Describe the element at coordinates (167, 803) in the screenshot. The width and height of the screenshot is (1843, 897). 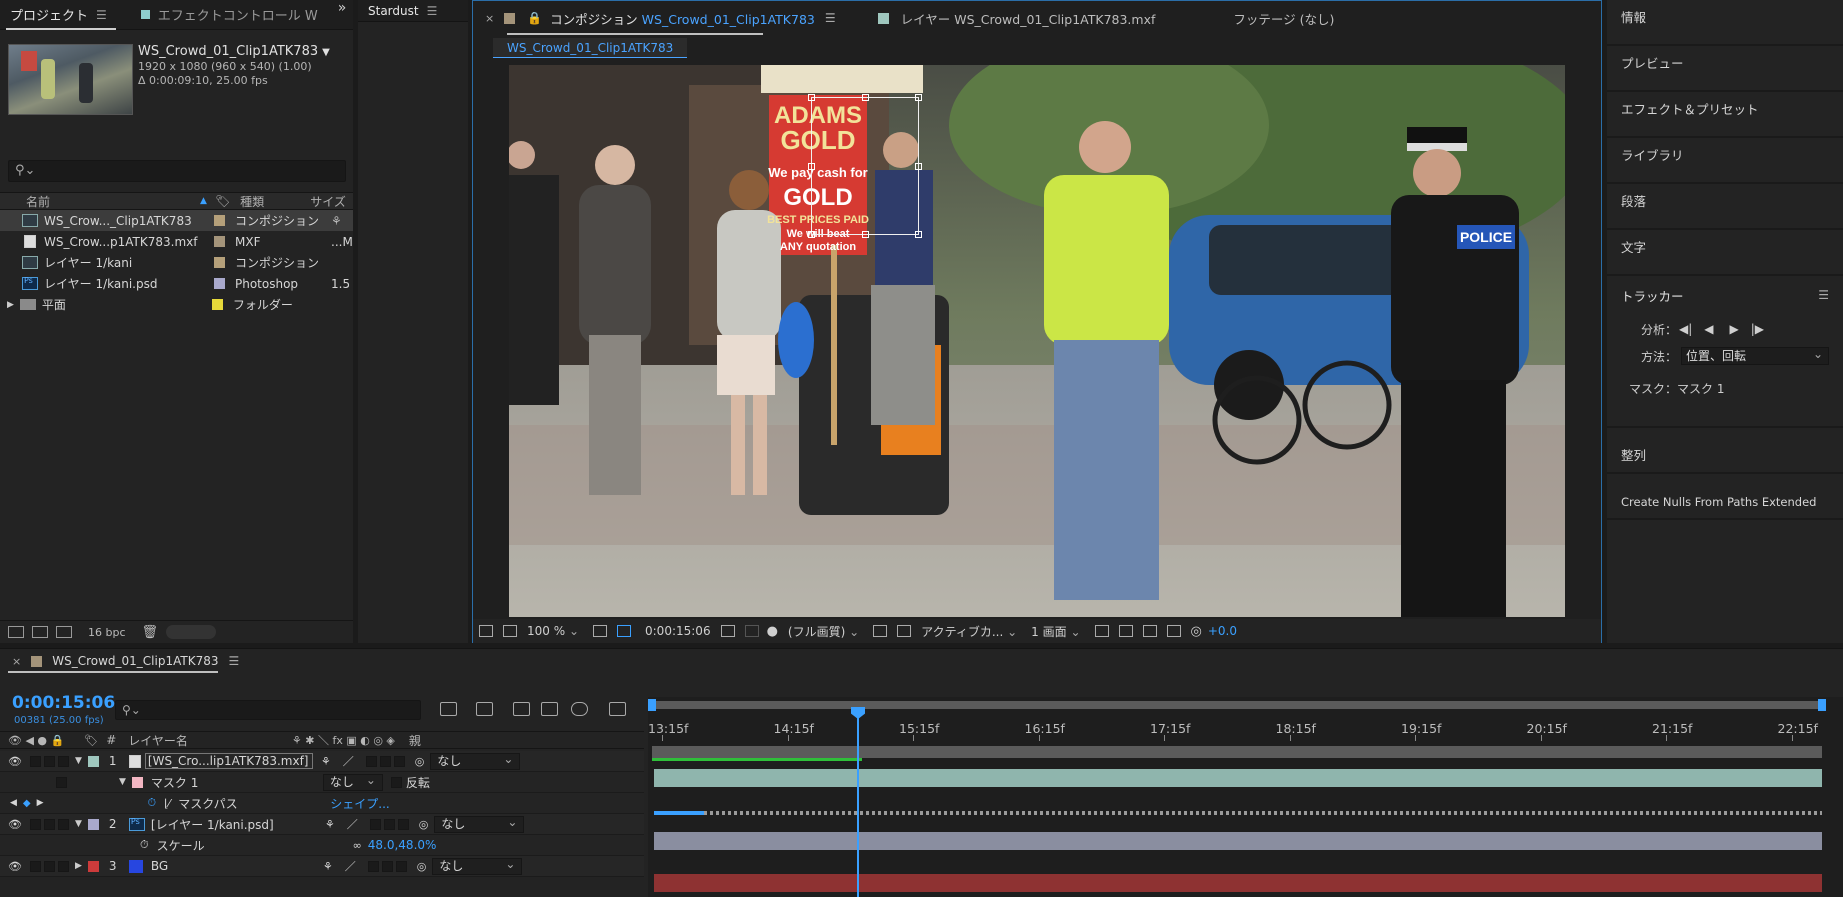
I see `graph-icon: ⌊⁄` at that location.